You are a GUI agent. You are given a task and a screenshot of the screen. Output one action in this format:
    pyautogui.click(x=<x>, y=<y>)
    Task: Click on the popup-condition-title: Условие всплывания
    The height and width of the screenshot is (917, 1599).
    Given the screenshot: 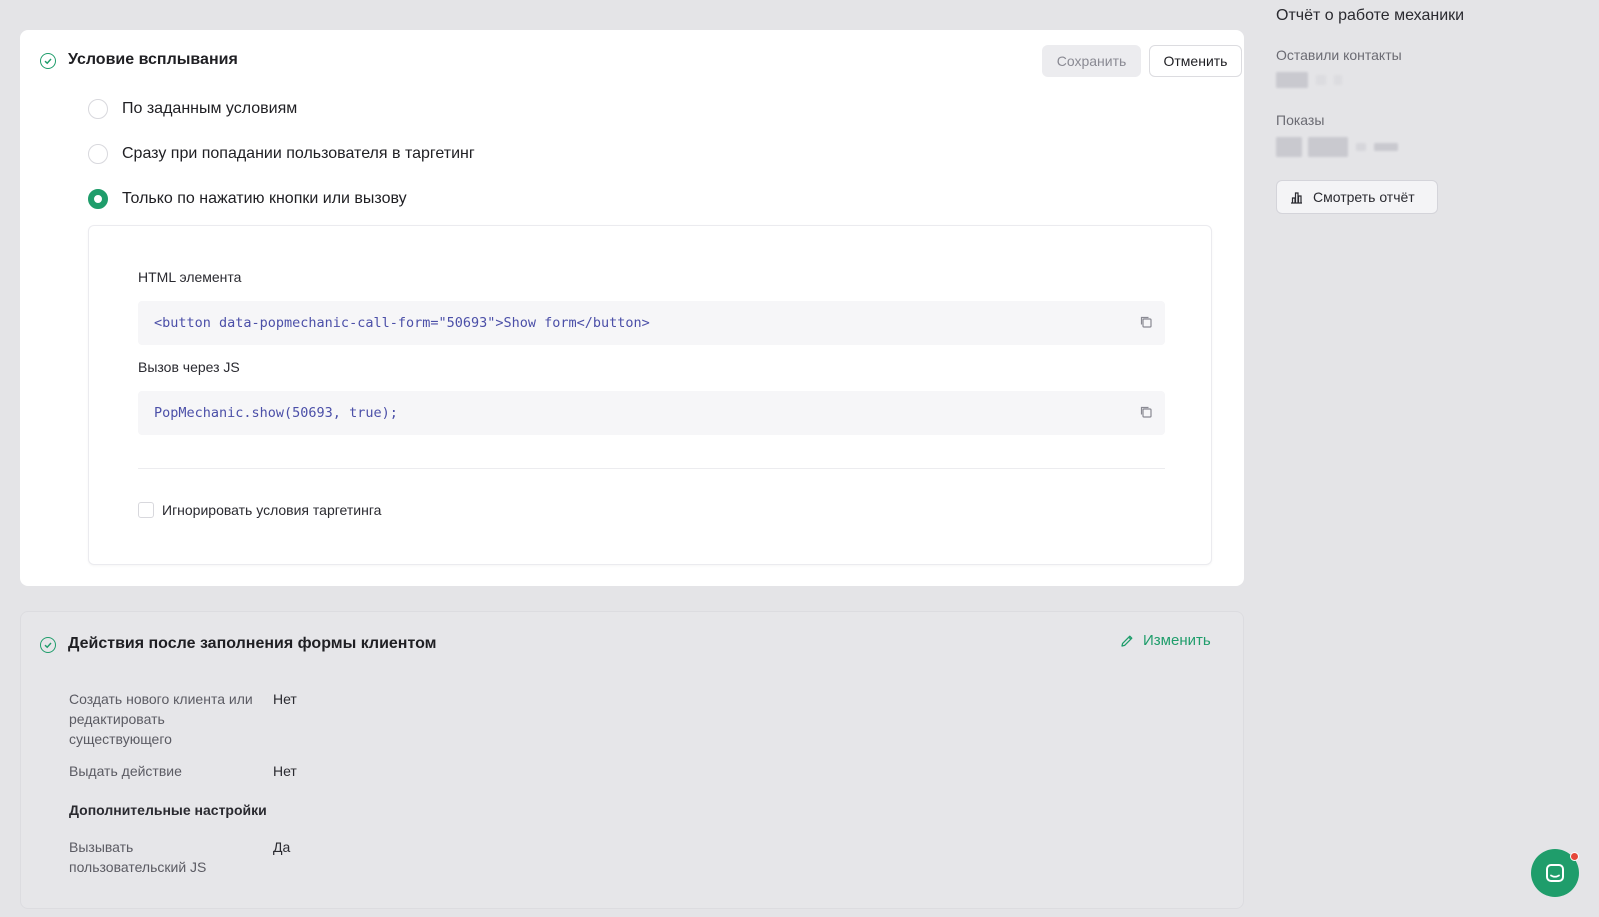 What is the action you would take?
    pyautogui.click(x=153, y=59)
    